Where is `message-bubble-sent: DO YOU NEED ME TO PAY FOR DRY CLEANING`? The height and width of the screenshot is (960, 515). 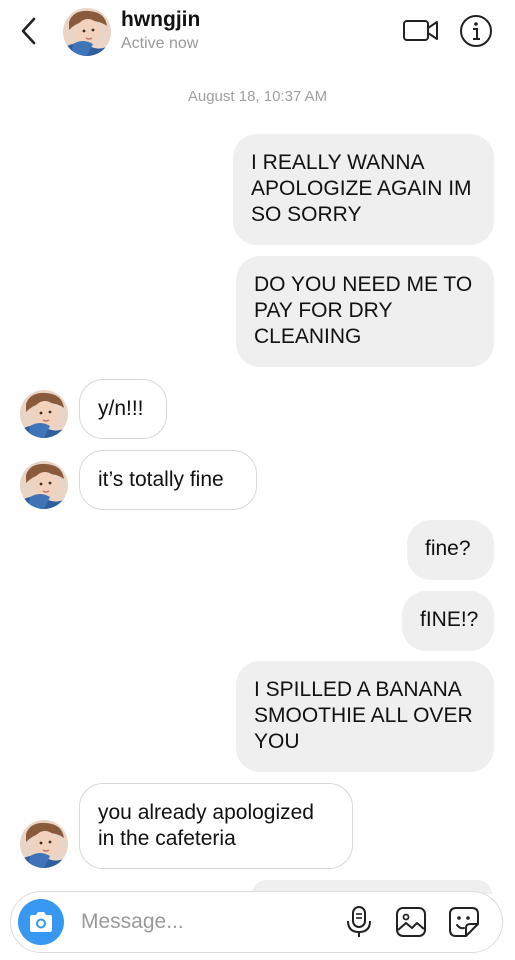
message-bubble-sent: DO YOU NEED ME TO PAY FOR DRY CLEANING is located at coordinates (365, 311).